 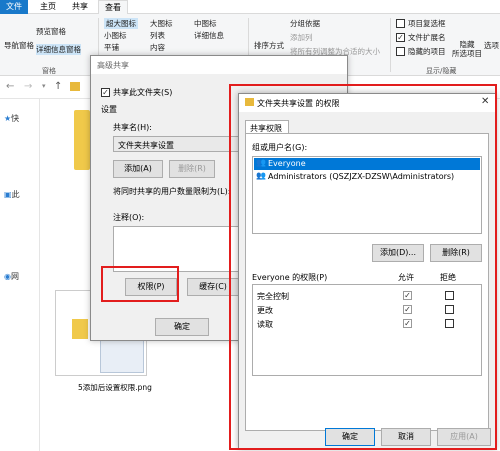 What do you see at coordinates (157, 35) in the screenshot?
I see `list-option: 列表` at bounding box center [157, 35].